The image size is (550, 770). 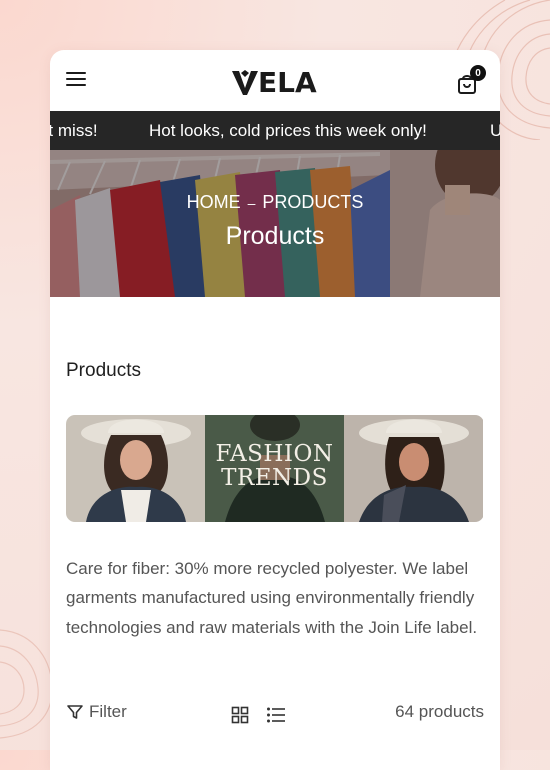 I want to click on banner-model-left, so click(x=135, y=468).